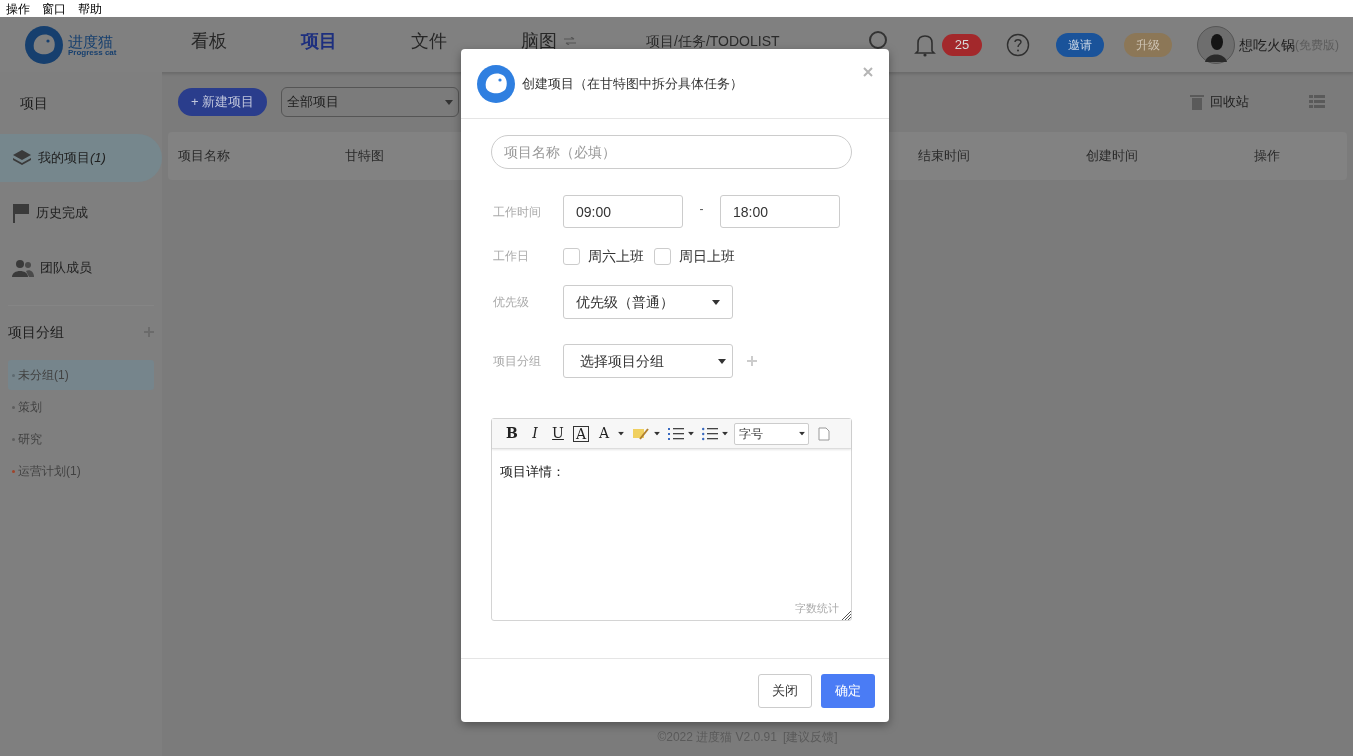  I want to click on sidebar-item: 历史完成, so click(81, 213).